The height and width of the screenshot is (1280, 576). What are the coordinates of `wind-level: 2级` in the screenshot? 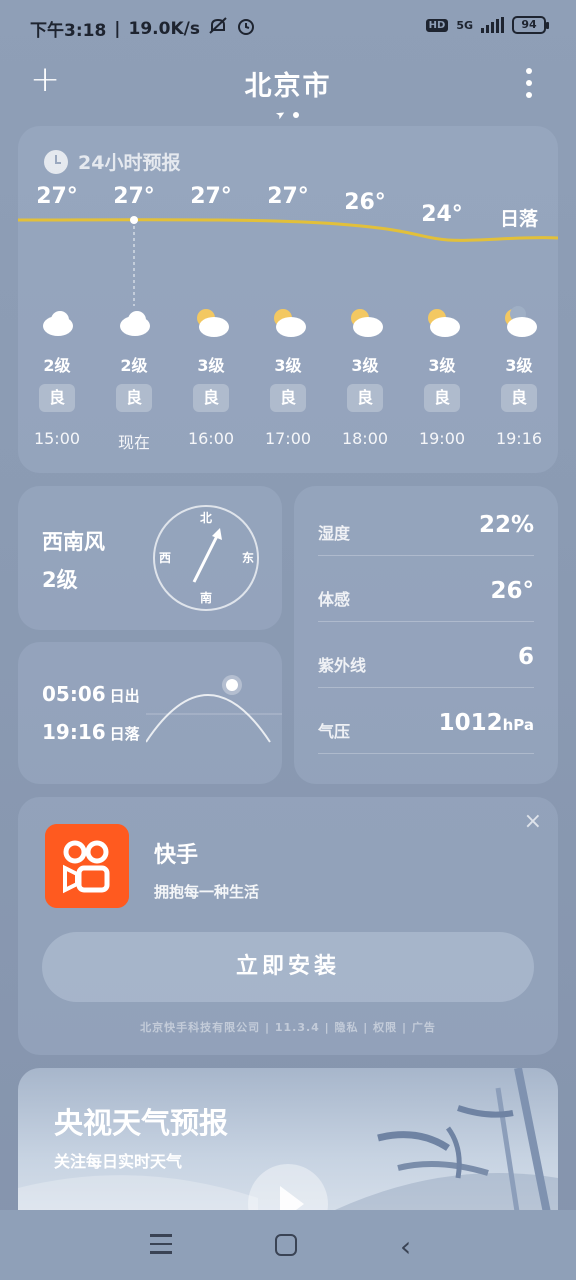 It's located at (60, 580).